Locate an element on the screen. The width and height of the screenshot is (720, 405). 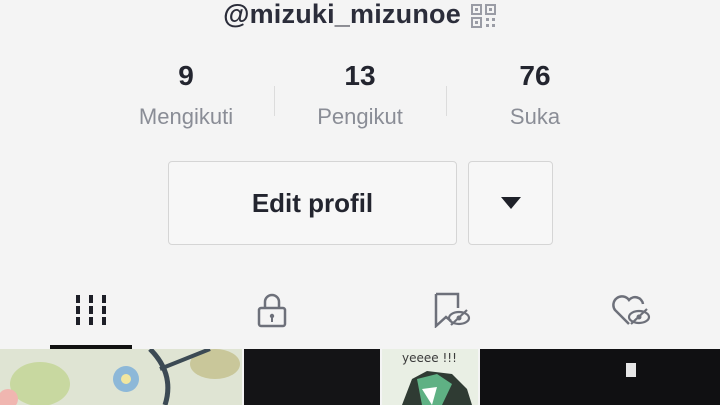
thumbnail-caption: yeeee !!! is located at coordinates (429, 358).